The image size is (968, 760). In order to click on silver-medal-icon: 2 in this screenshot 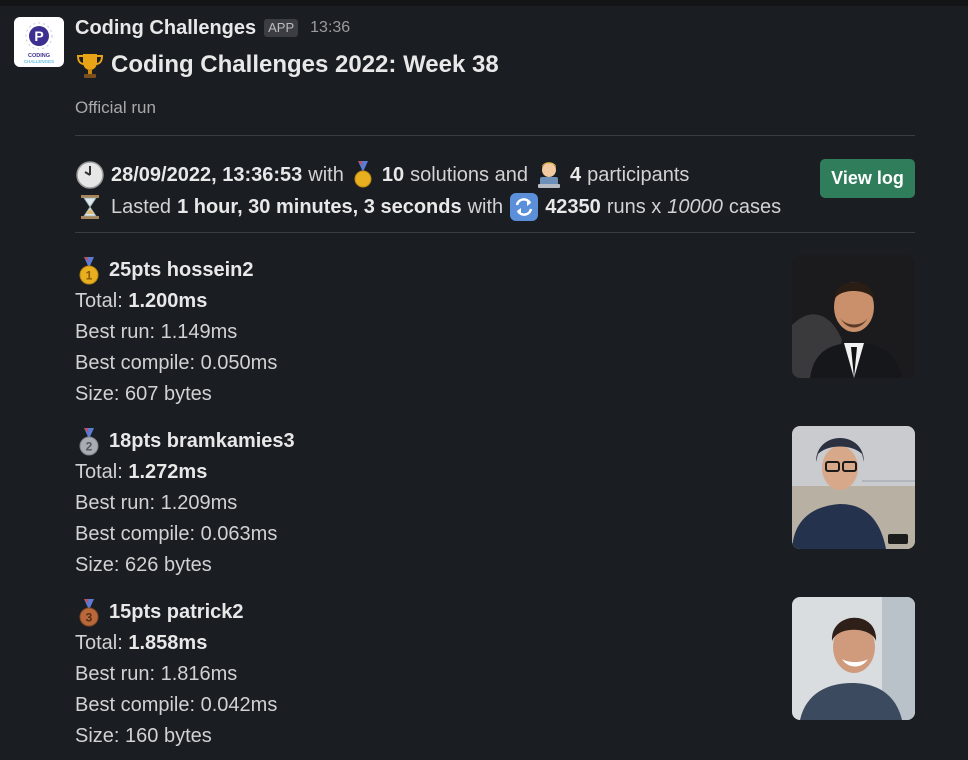, I will do `click(89, 442)`.